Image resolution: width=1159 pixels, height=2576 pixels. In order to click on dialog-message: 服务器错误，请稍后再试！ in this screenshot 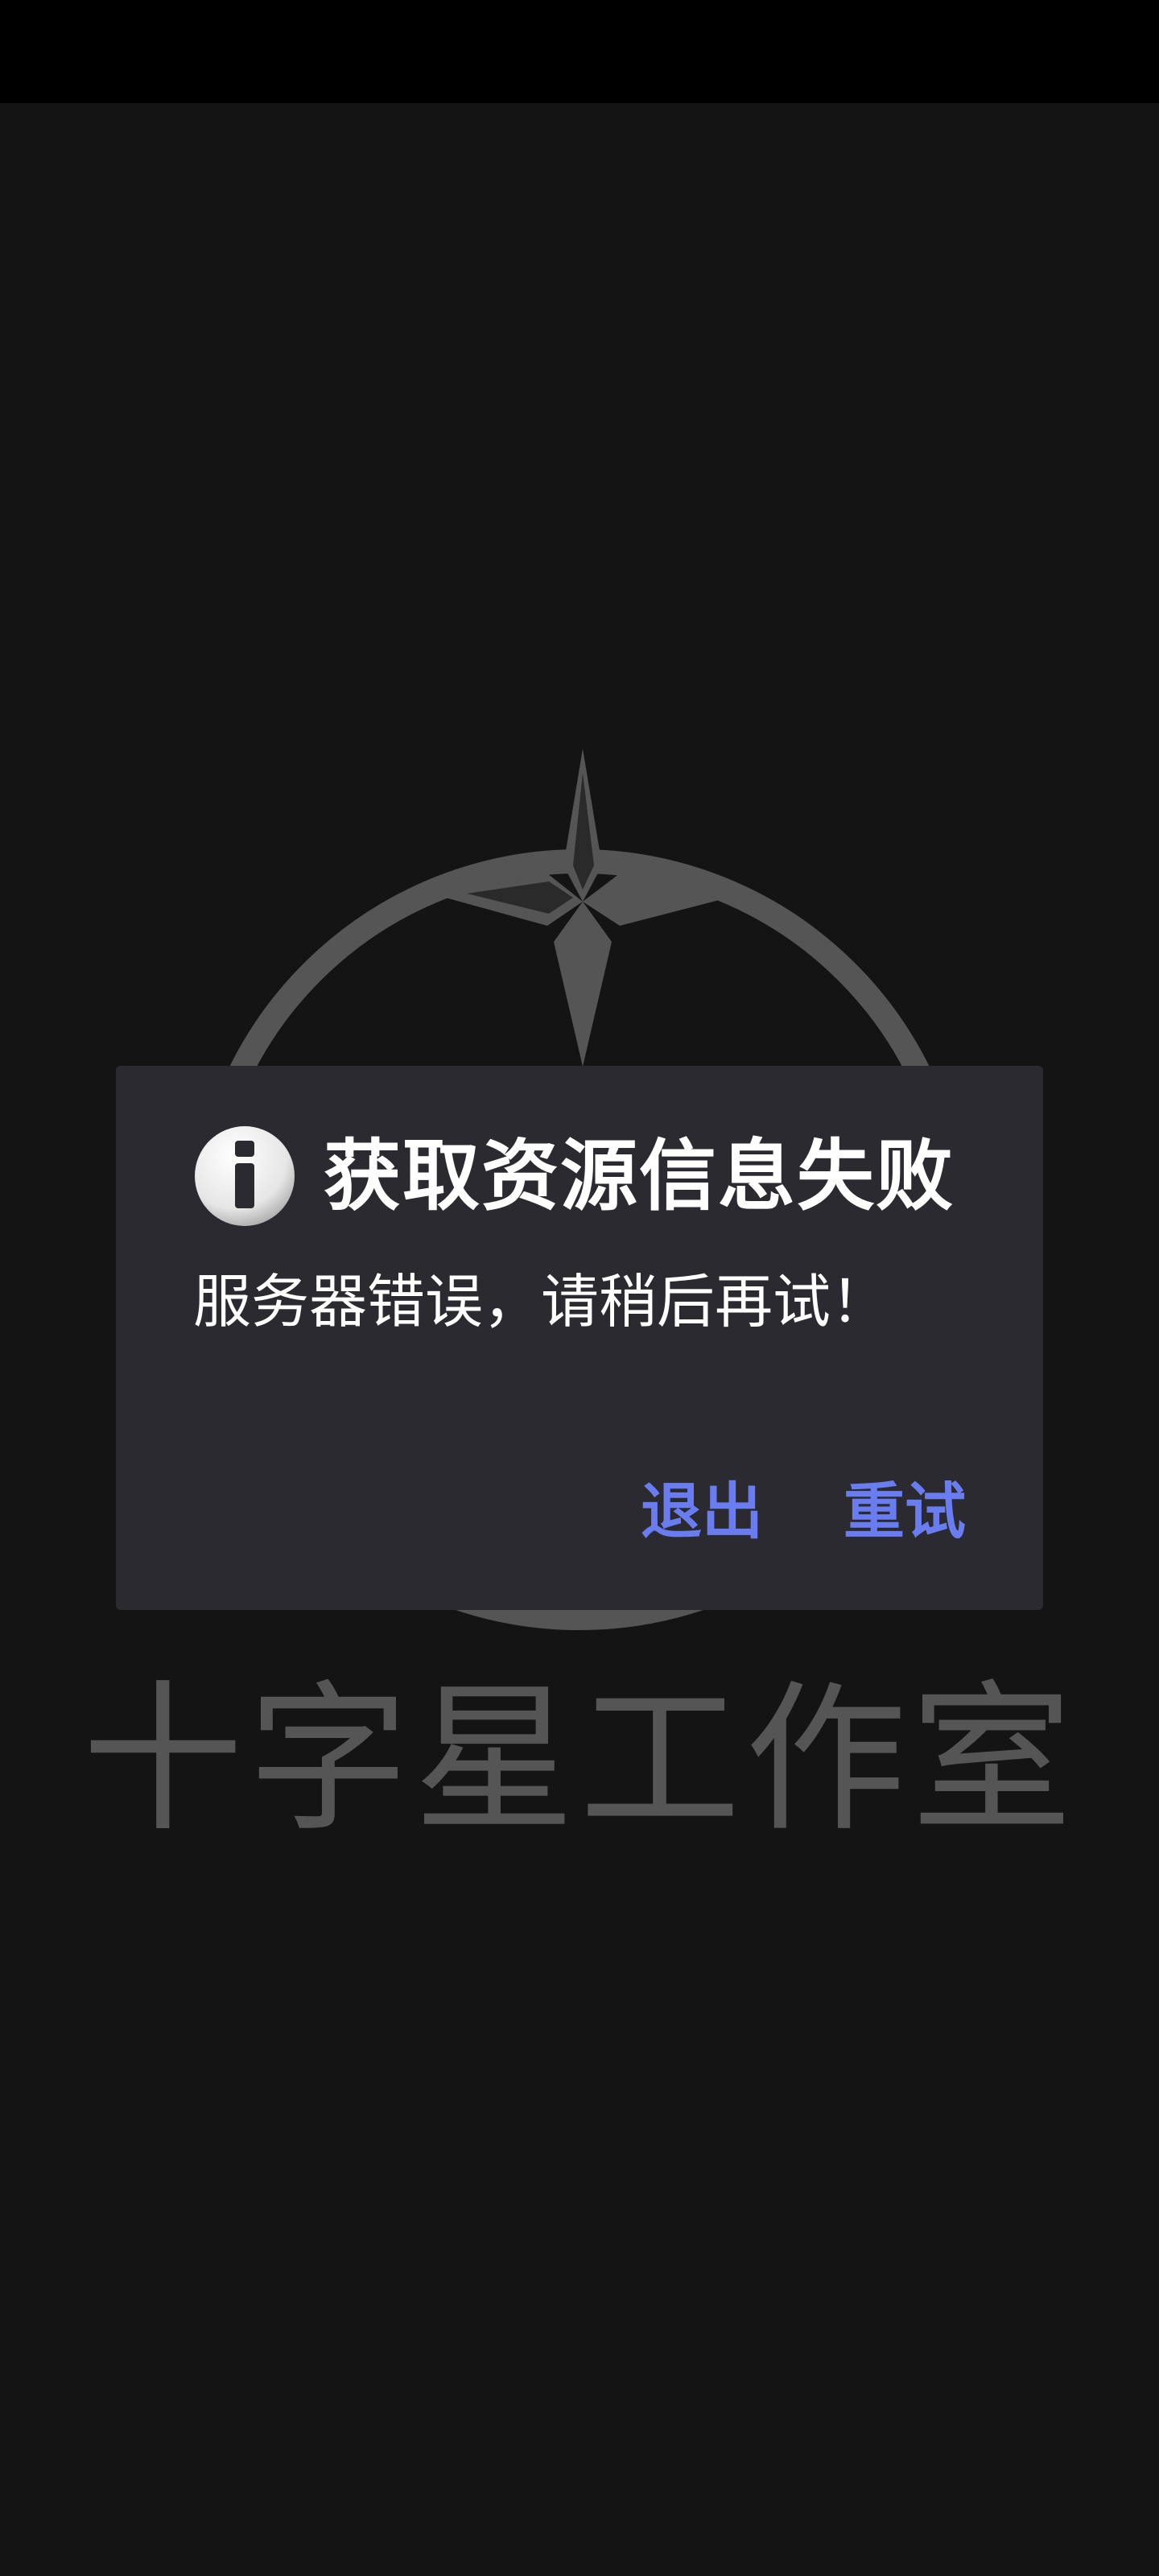, I will do `click(541, 1301)`.